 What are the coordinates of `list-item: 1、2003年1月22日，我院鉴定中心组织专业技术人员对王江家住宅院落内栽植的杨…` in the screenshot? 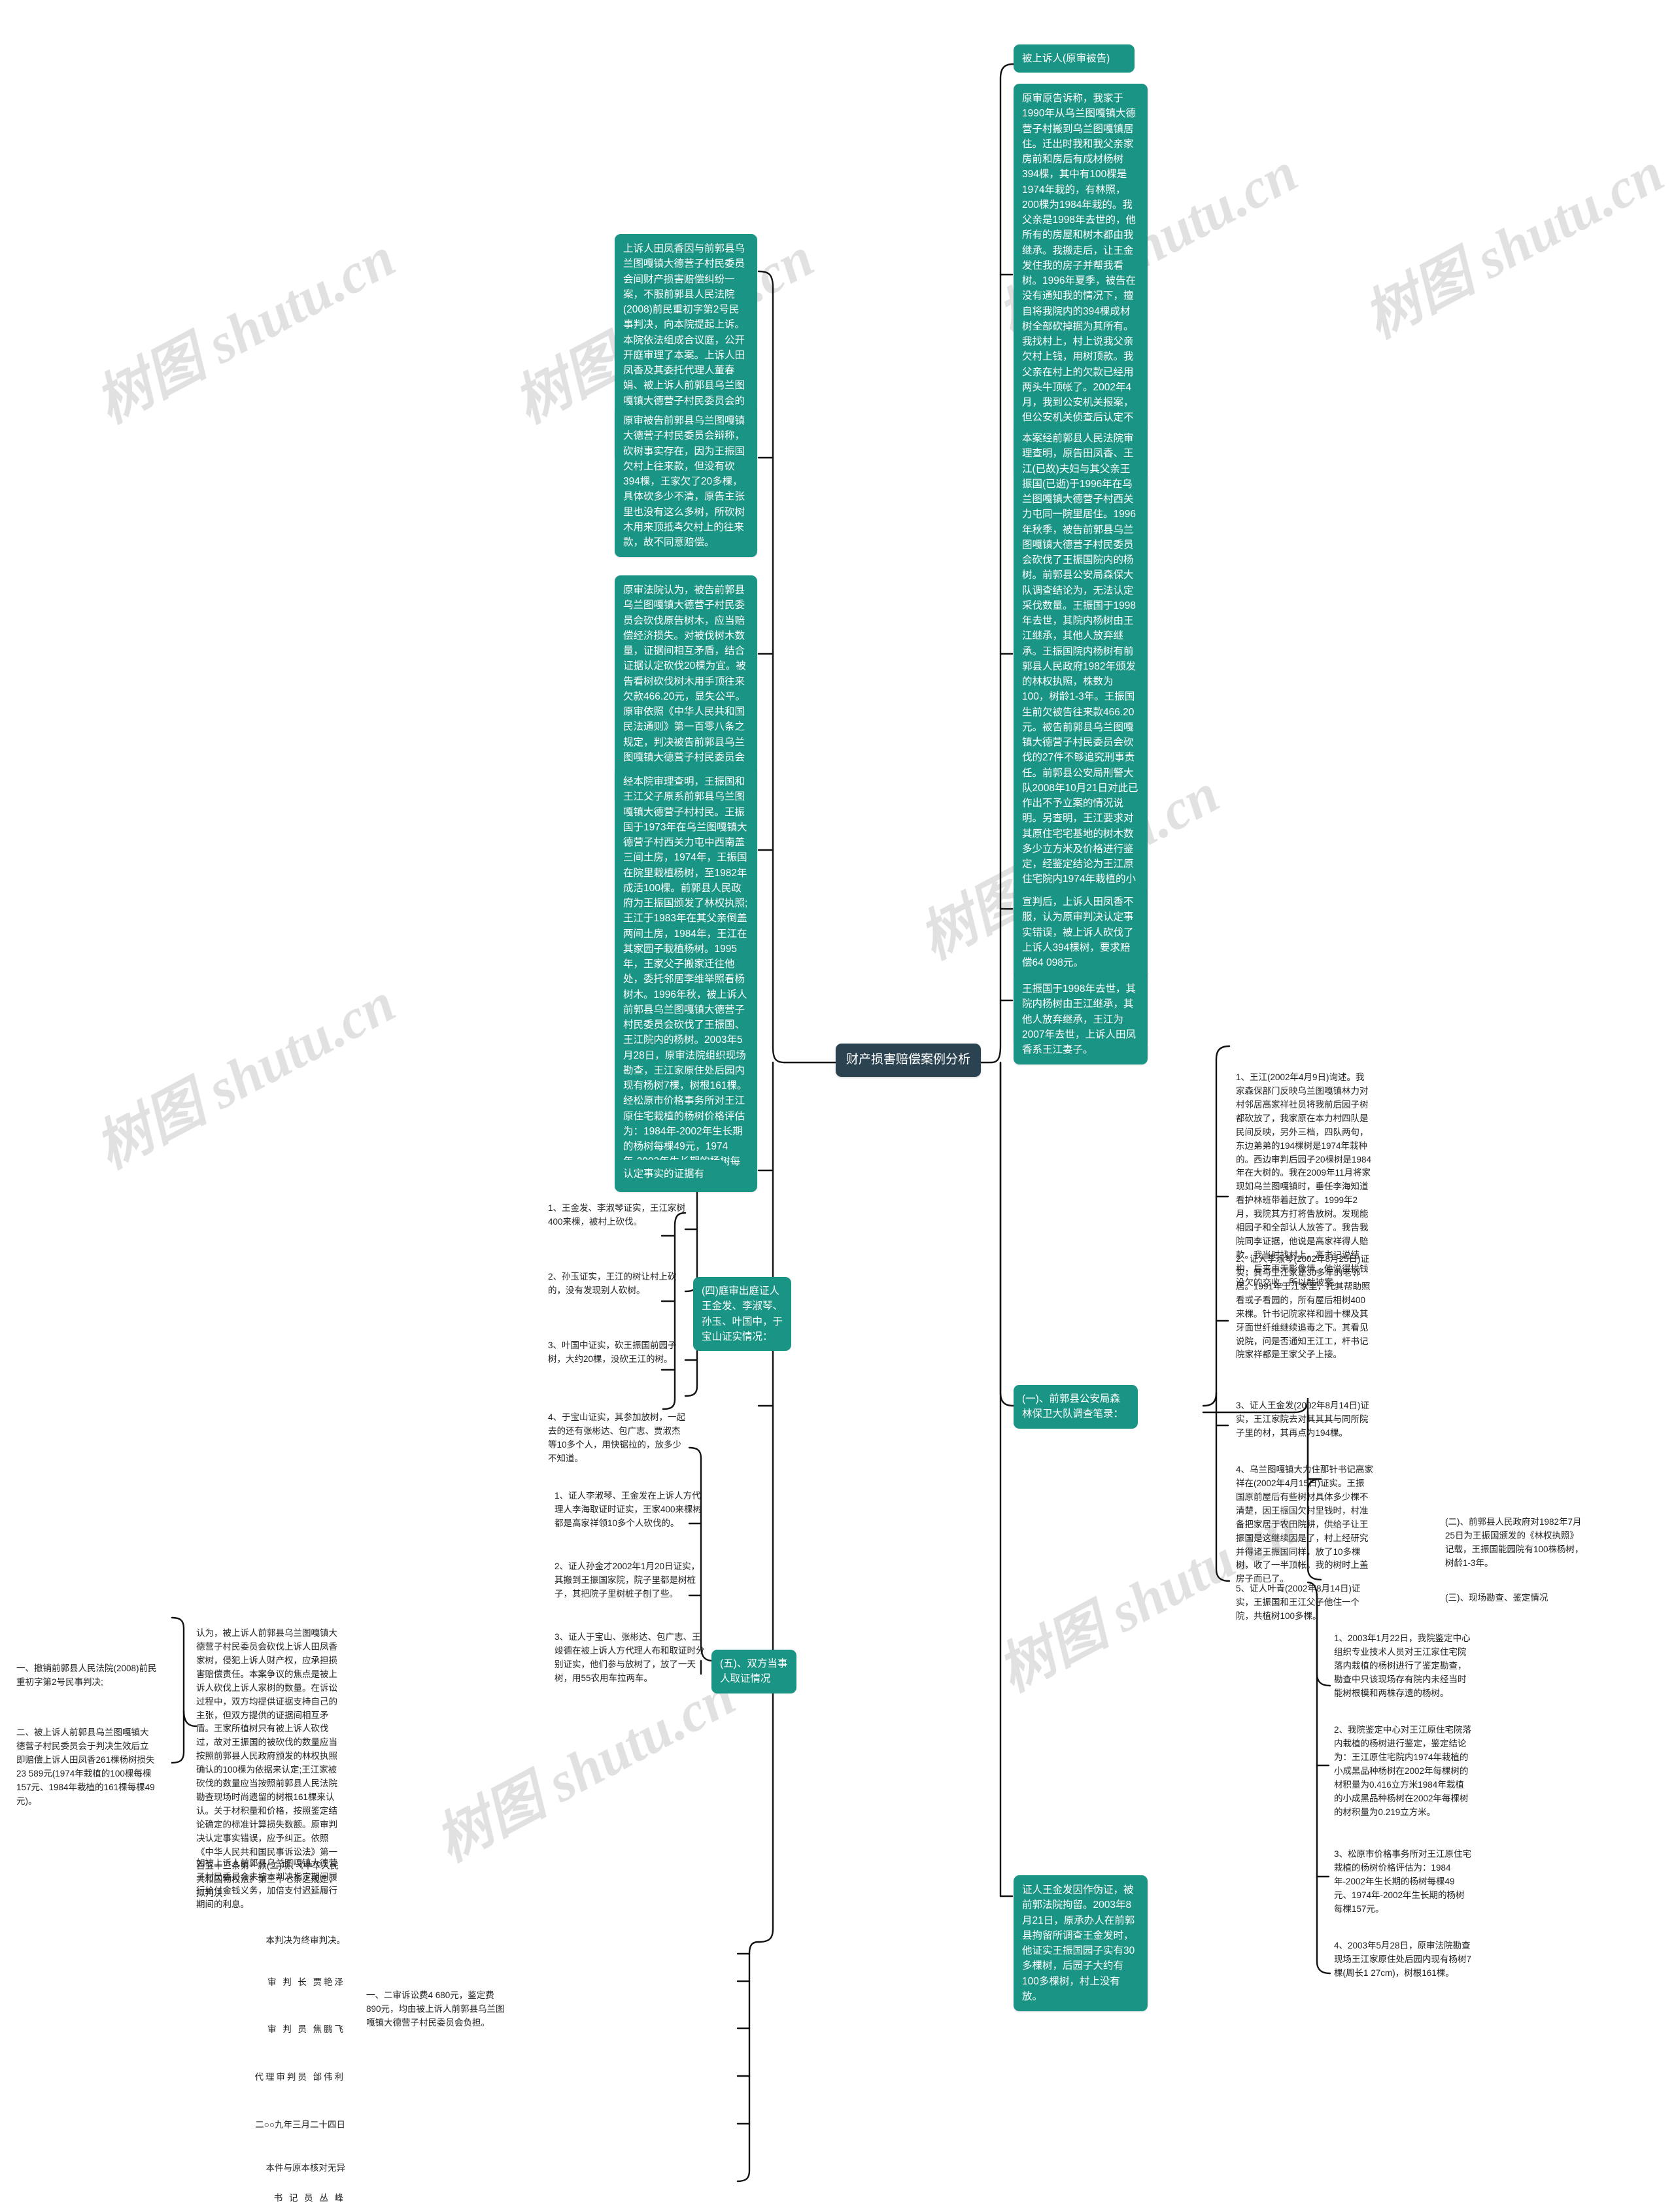 It's located at (1402, 1665).